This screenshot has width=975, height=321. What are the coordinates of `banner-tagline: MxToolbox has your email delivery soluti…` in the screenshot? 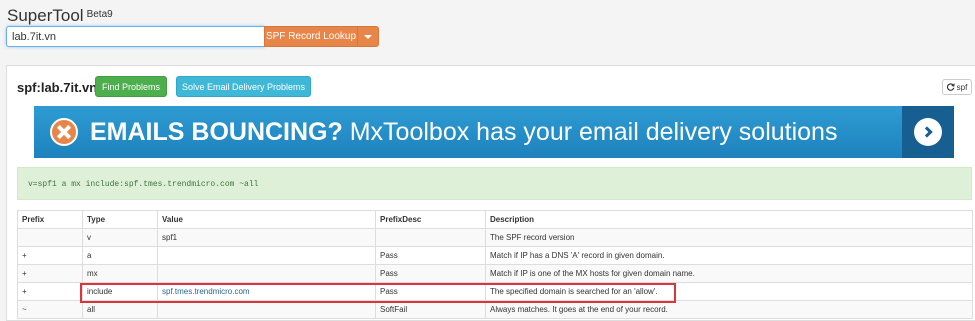 It's located at (593, 131).